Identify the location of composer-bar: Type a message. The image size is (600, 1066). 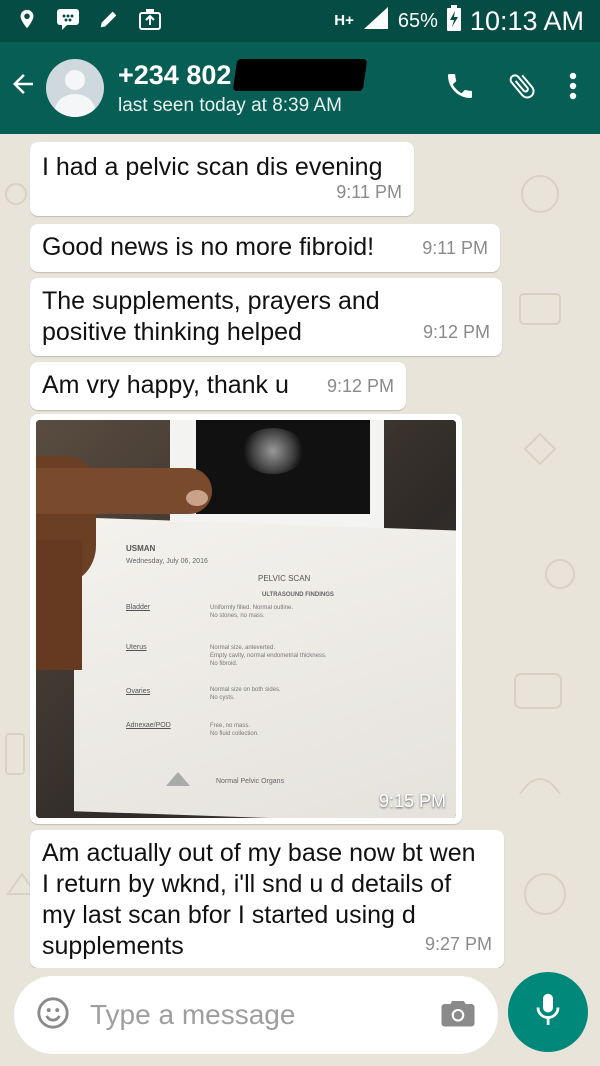
(300, 1017).